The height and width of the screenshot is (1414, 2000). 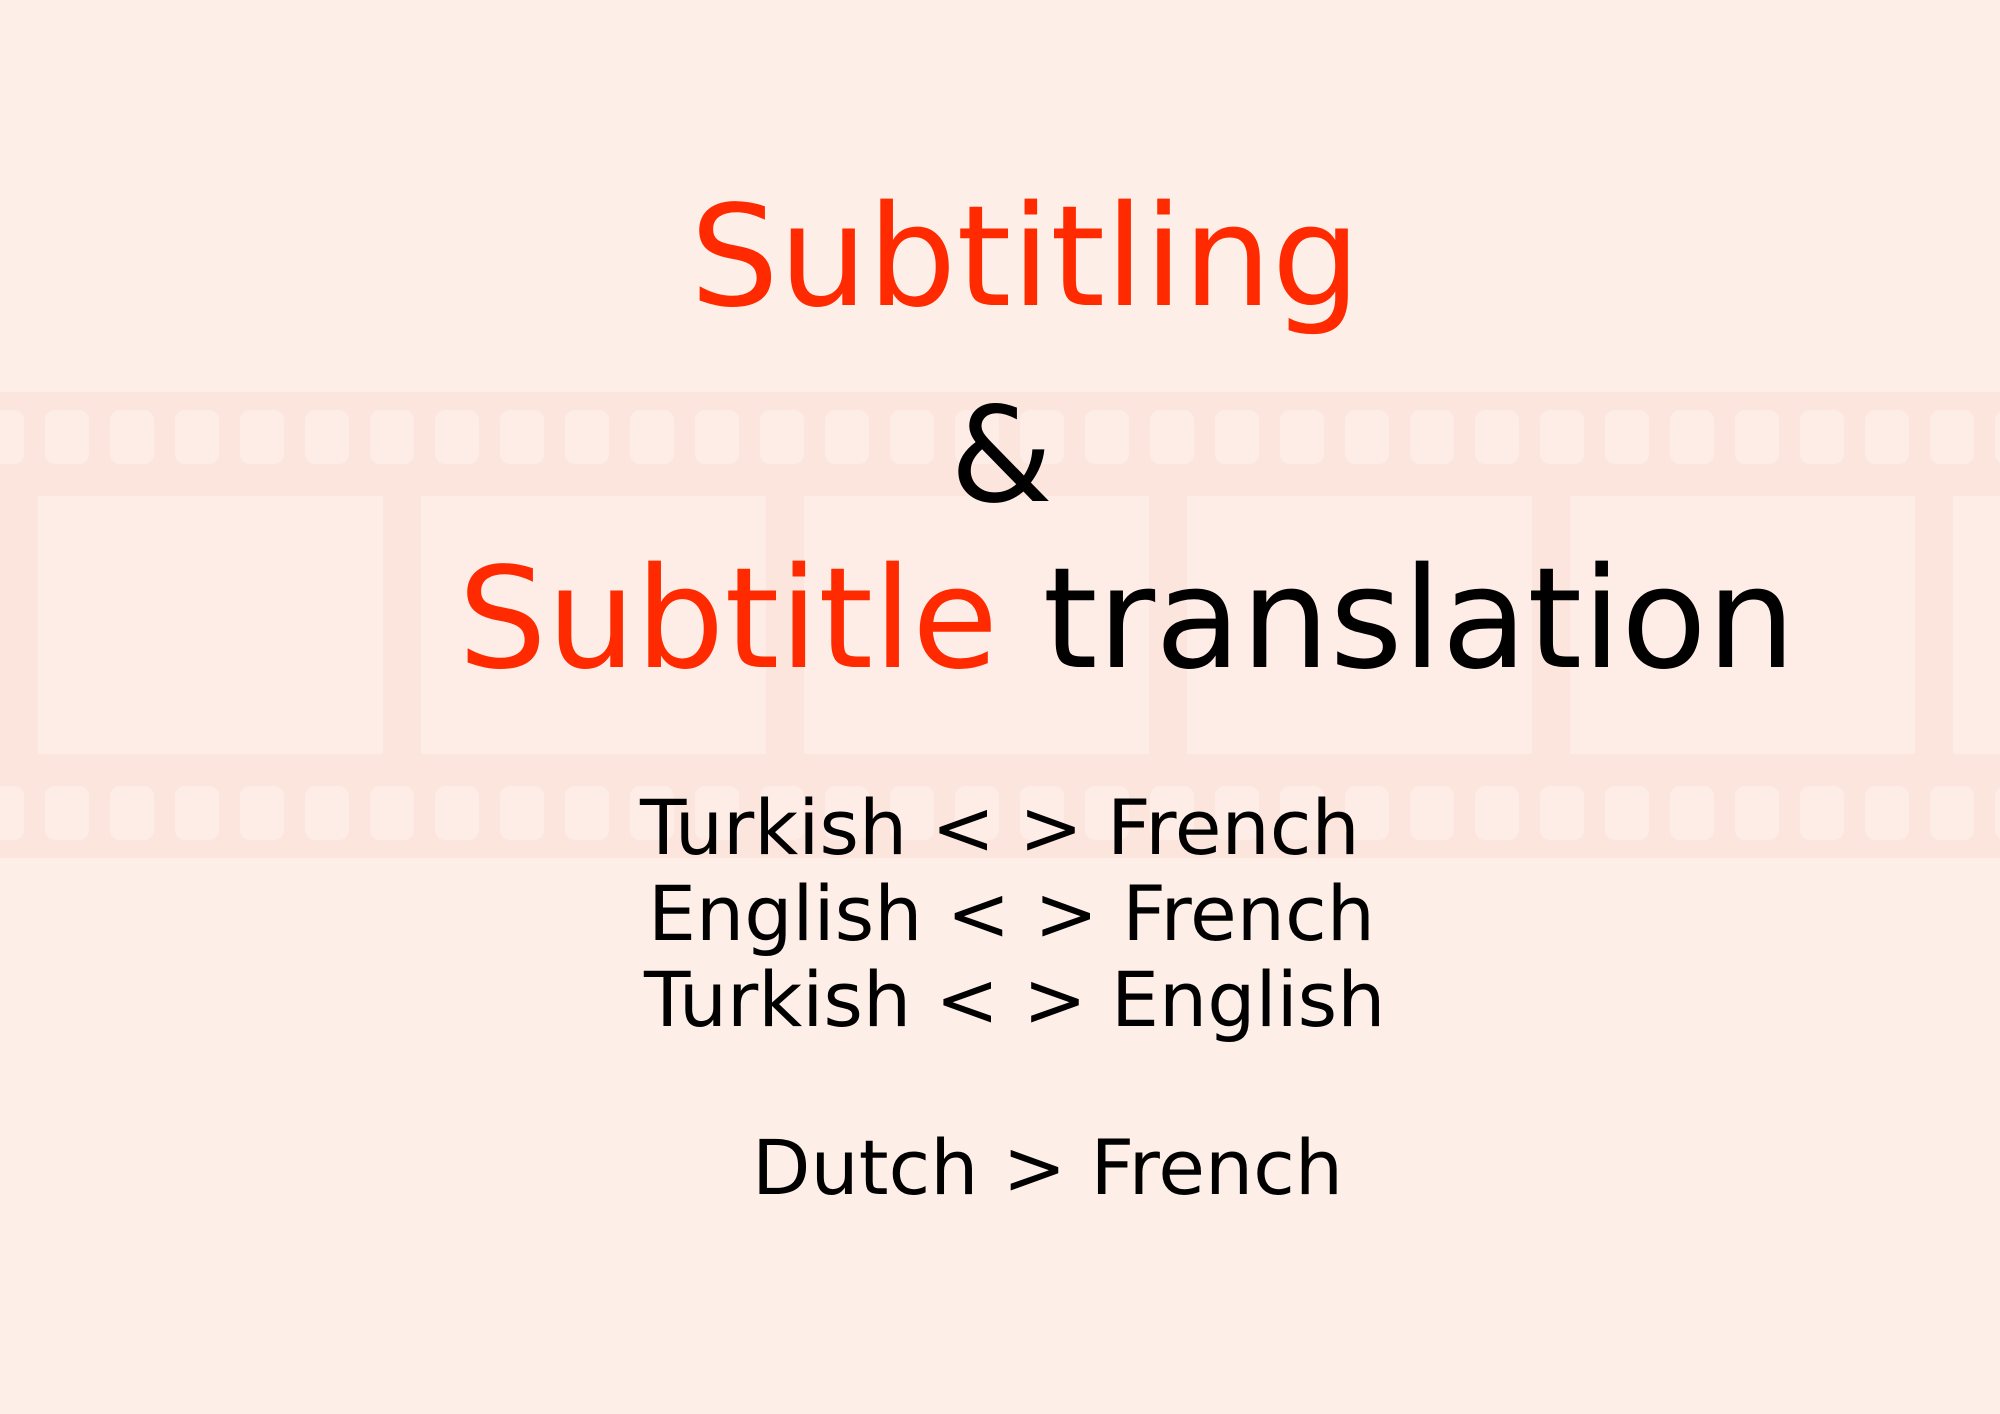 I want to click on ampersand: &, so click(x=1001, y=456).